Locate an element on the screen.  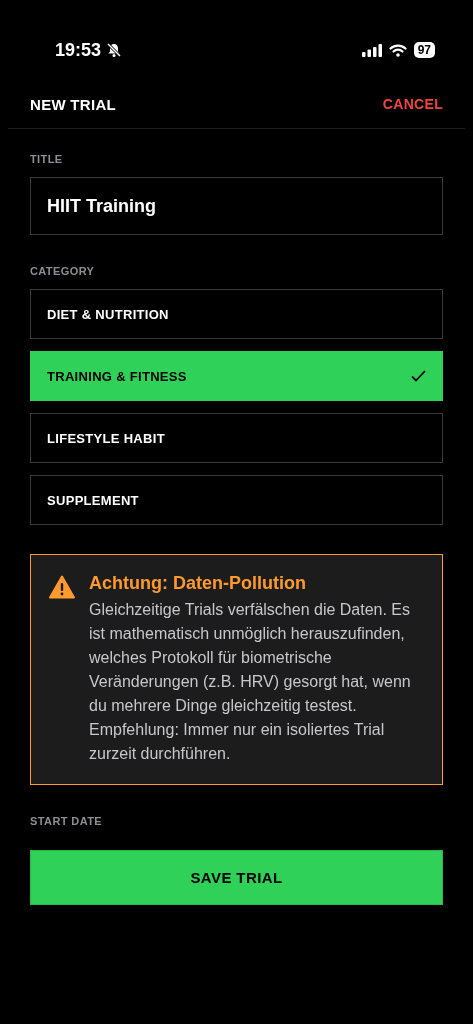
save-button: SAVE TRIAL is located at coordinates (236, 877).